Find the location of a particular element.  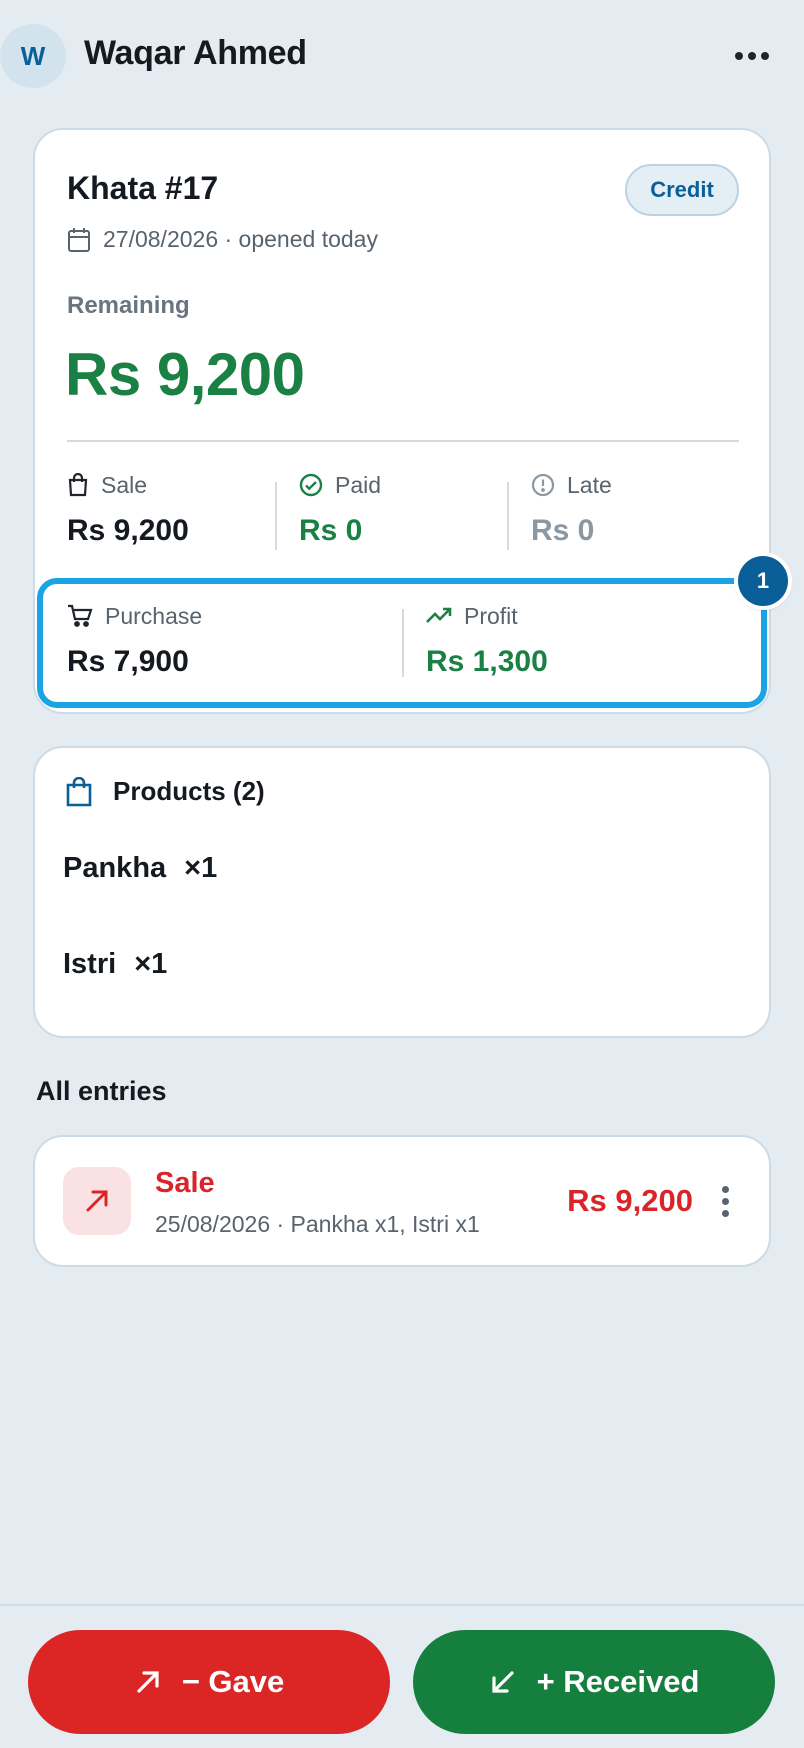

paid-value: Rs 0 is located at coordinates (331, 530).